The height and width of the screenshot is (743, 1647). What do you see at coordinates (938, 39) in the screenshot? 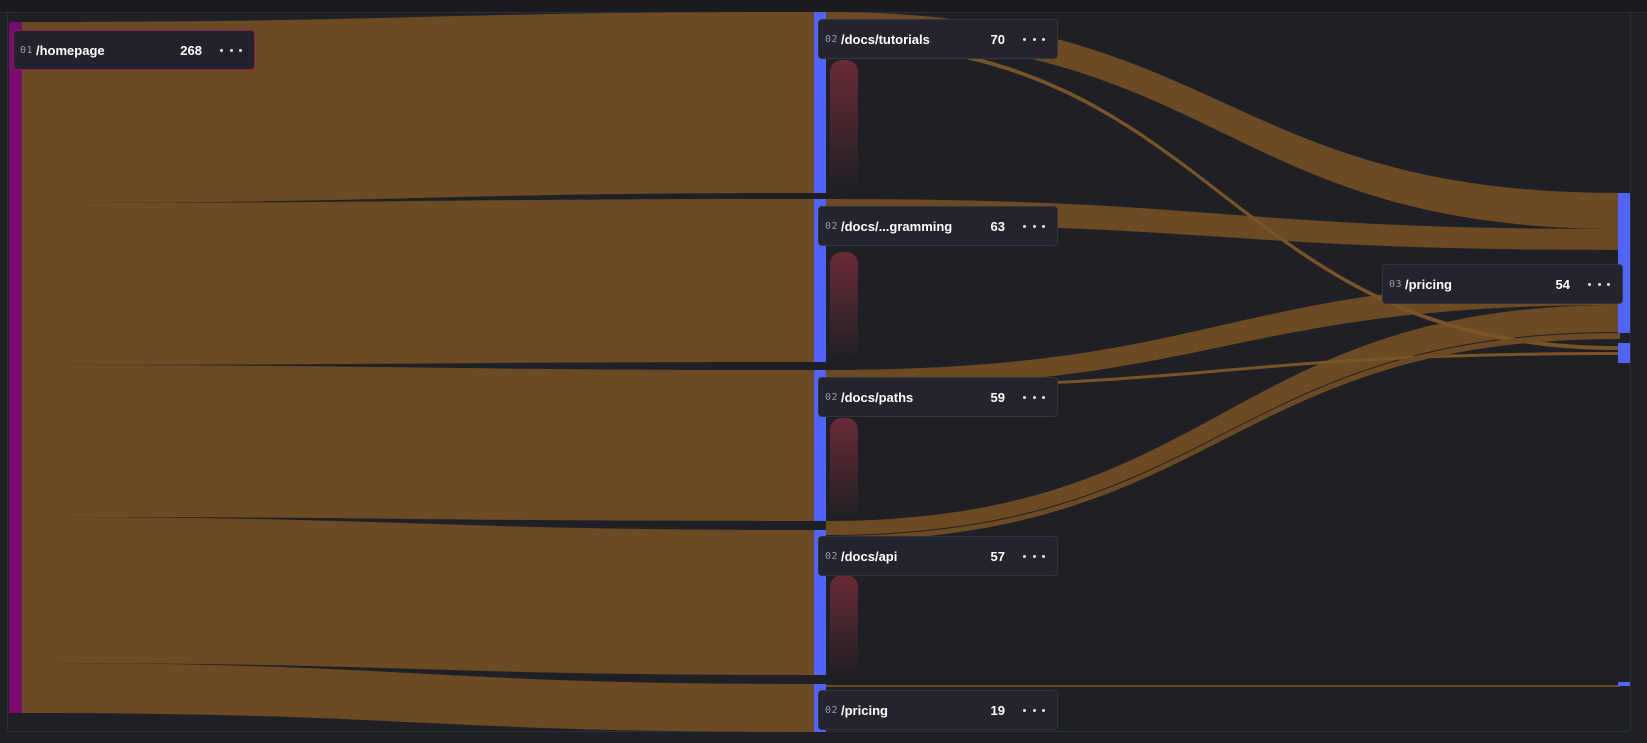
I see `node-card-docs-tutorials: 02 /docs/tutorials 70` at bounding box center [938, 39].